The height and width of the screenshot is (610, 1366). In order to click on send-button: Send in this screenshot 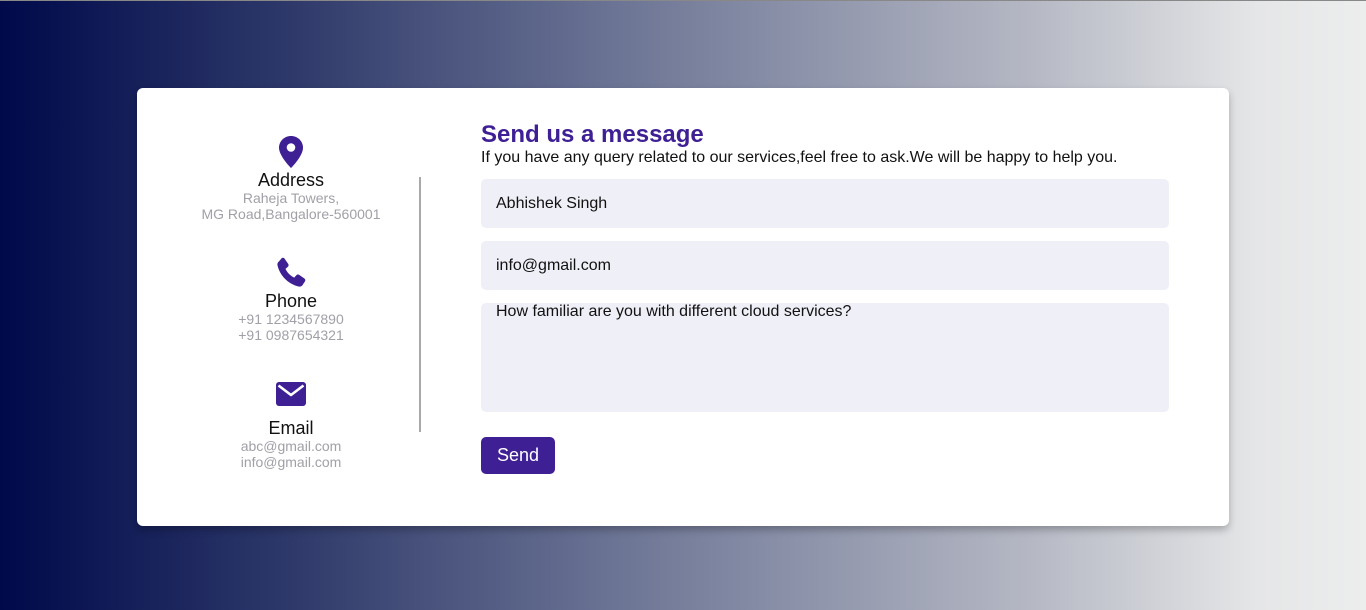, I will do `click(518, 455)`.